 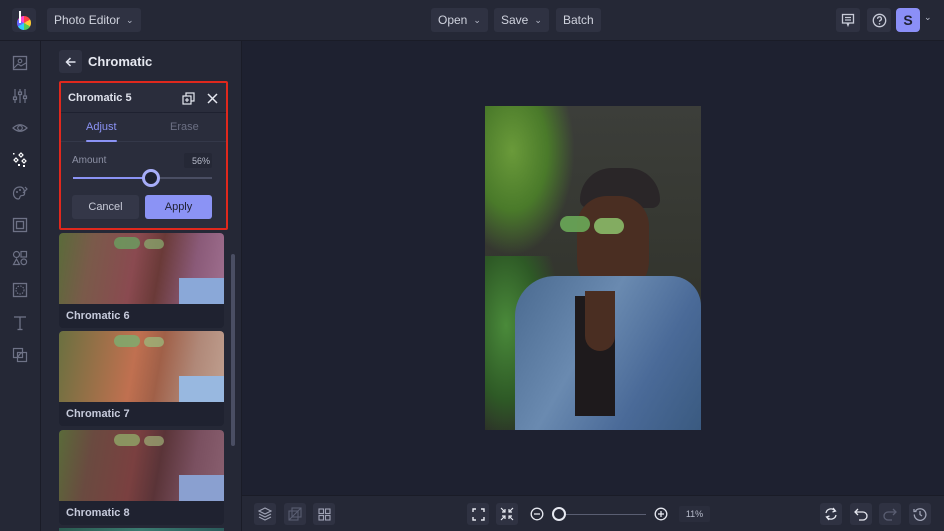 I want to click on actual-size-button, so click(x=507, y=514).